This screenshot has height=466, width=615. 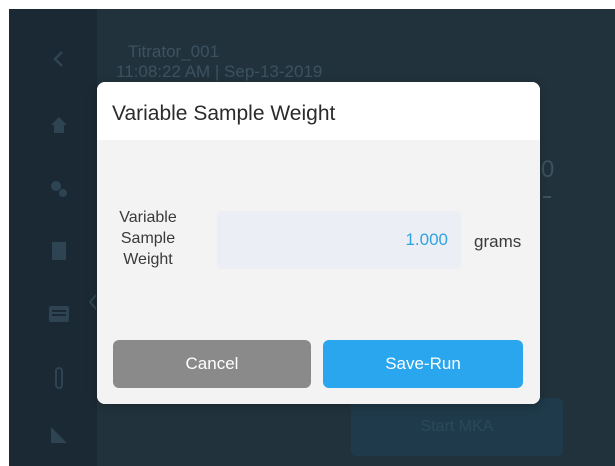 What do you see at coordinates (59, 379) in the screenshot?
I see `probe-icon` at bounding box center [59, 379].